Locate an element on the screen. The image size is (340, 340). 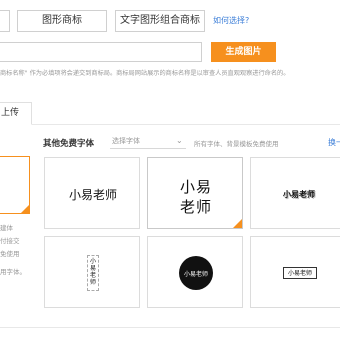
tab-upload: 上传 is located at coordinates (16, 113).